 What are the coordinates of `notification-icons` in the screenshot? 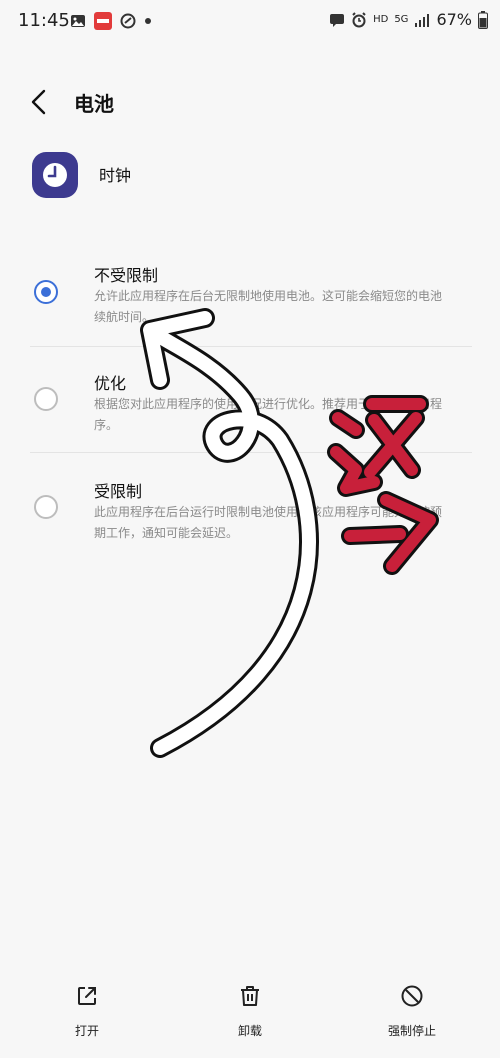 It's located at (111, 21).